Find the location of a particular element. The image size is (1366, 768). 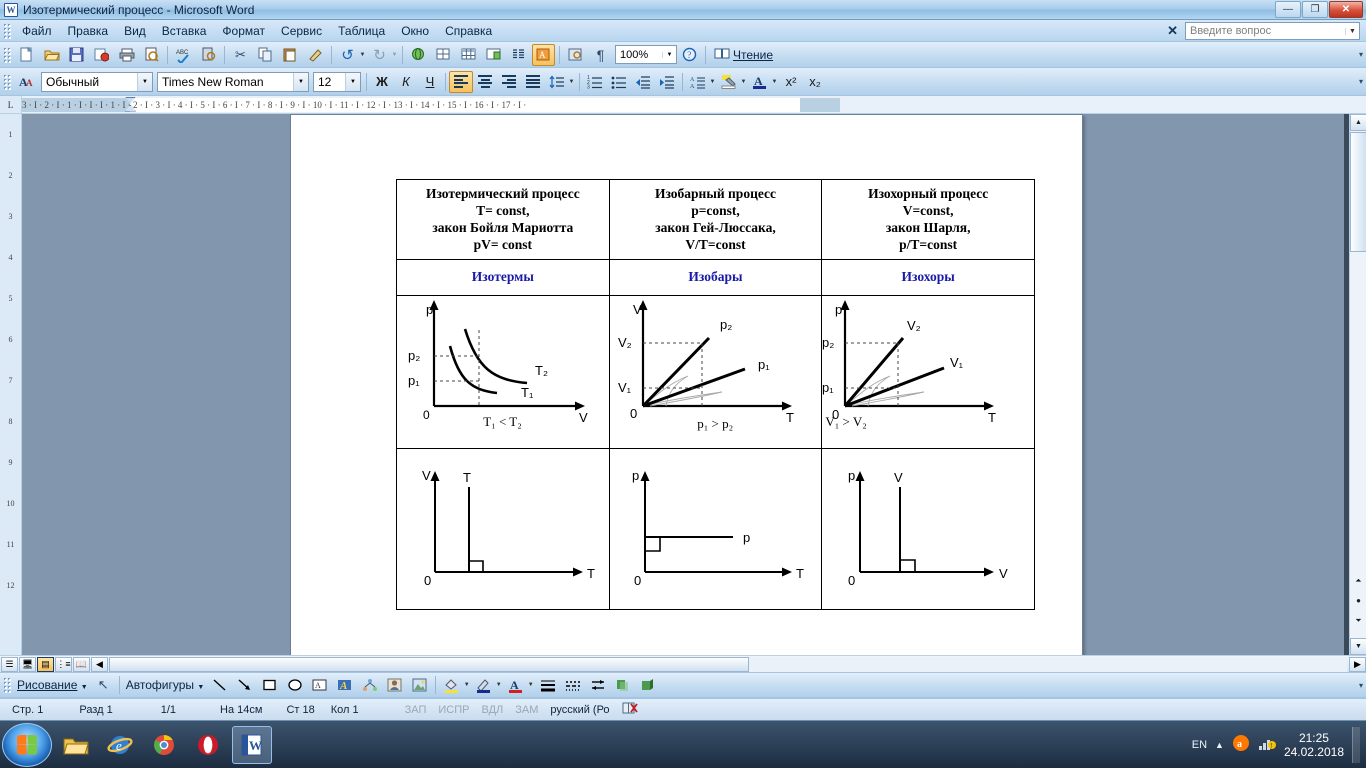

font-size-combo: 12 ▼ is located at coordinates (337, 81).